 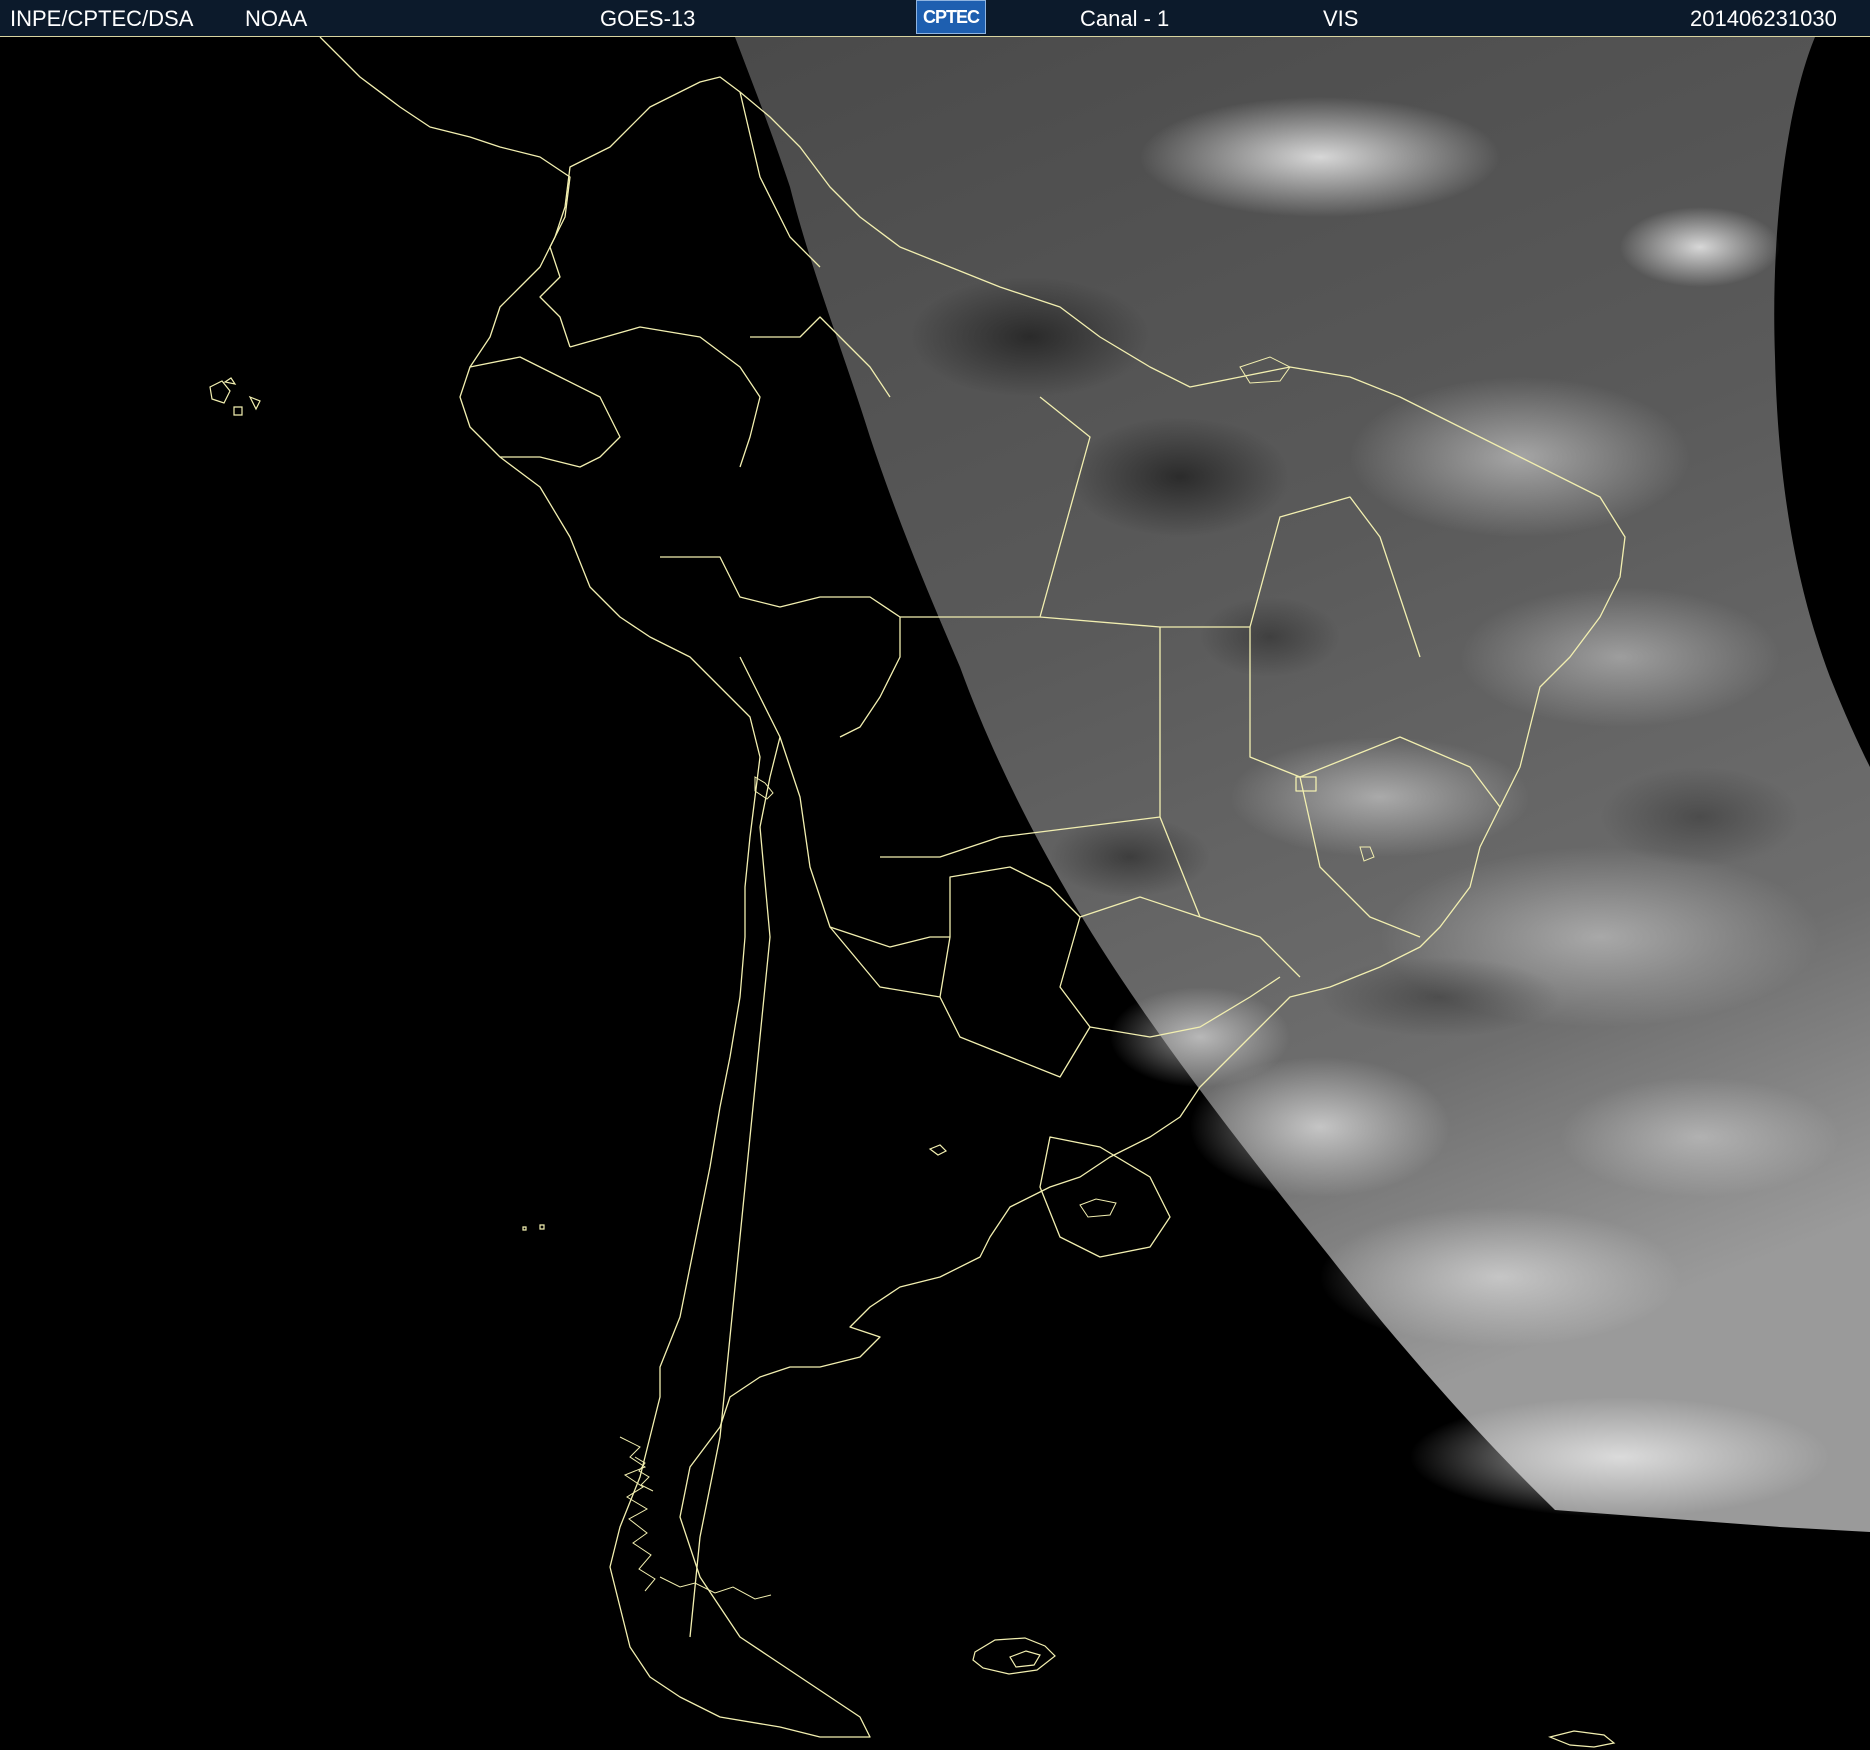 What do you see at coordinates (445, 192) in the screenshot?
I see `central-america-coast` at bounding box center [445, 192].